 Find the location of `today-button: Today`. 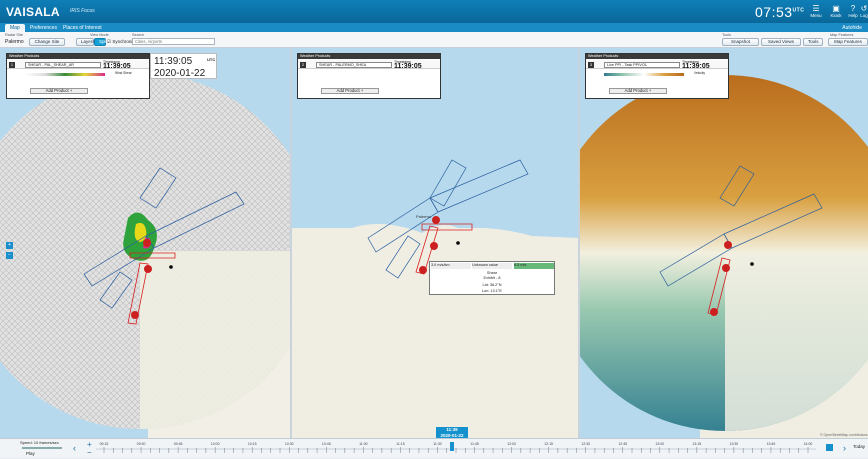

today-button: Today is located at coordinates (859, 446).